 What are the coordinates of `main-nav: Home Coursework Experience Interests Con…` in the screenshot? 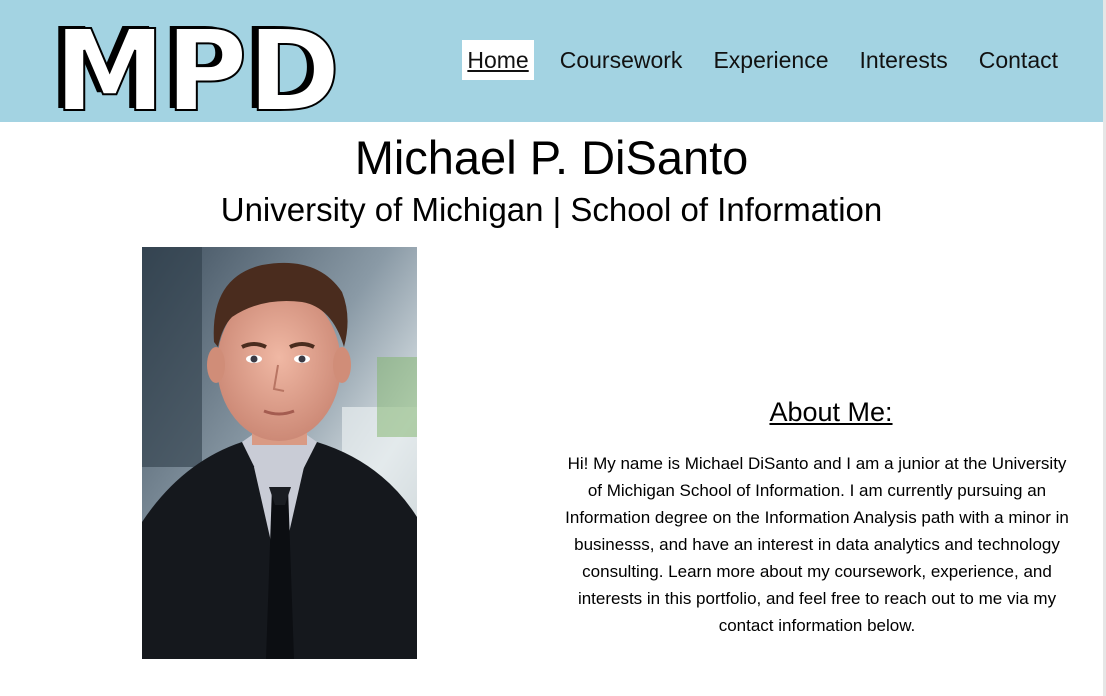 It's located at (752, 60).